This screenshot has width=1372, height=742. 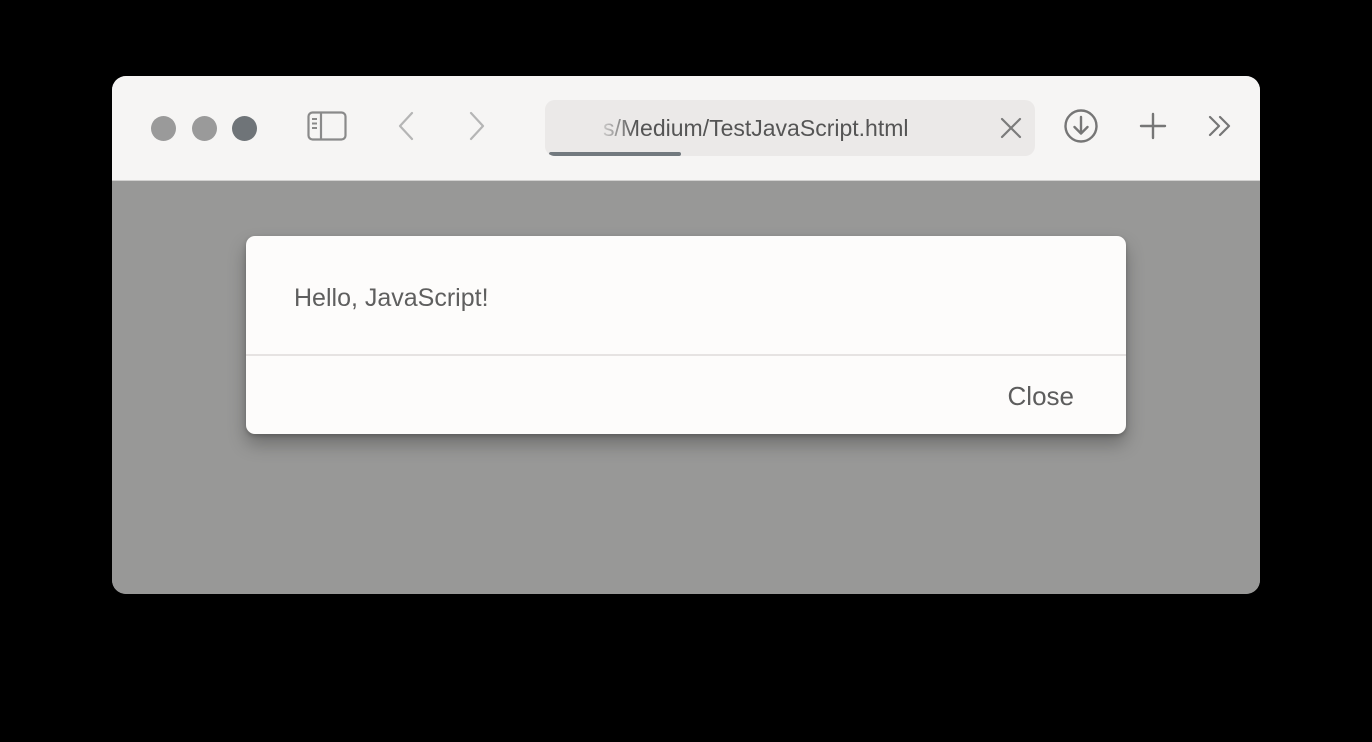 I want to click on plus-icon, so click(x=1153, y=128).